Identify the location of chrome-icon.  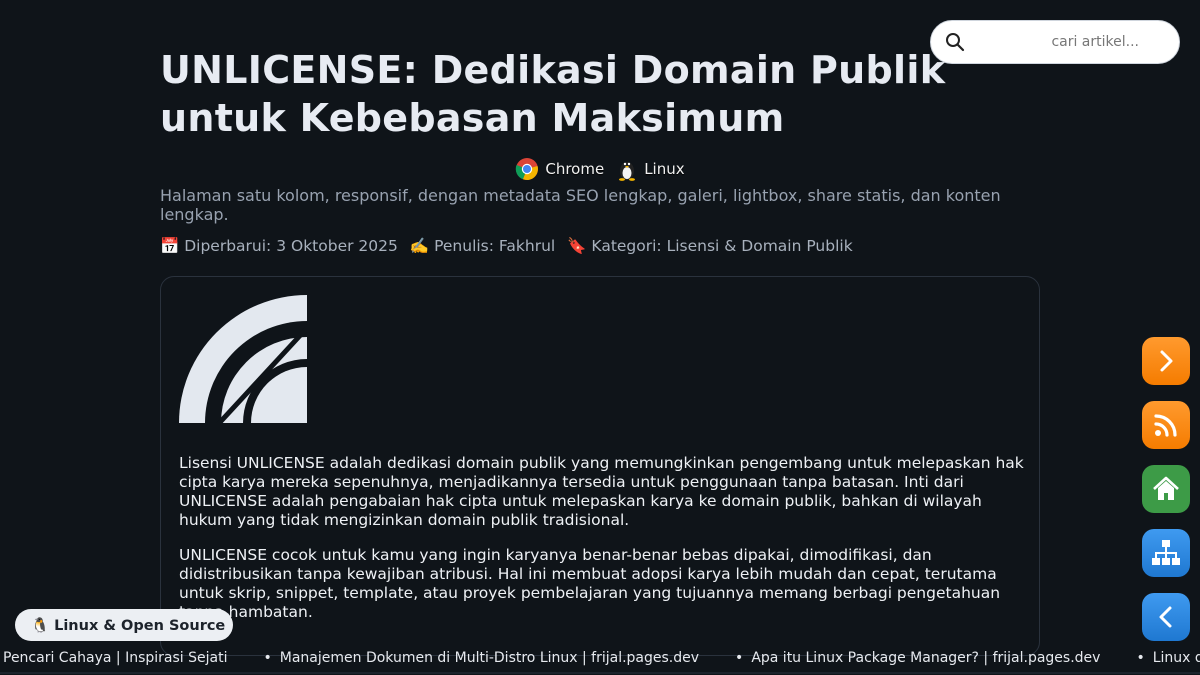
(527, 169).